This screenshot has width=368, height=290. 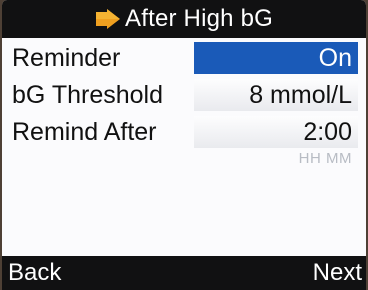 I want to click on softkey-bar: Back Next, so click(x=184, y=273).